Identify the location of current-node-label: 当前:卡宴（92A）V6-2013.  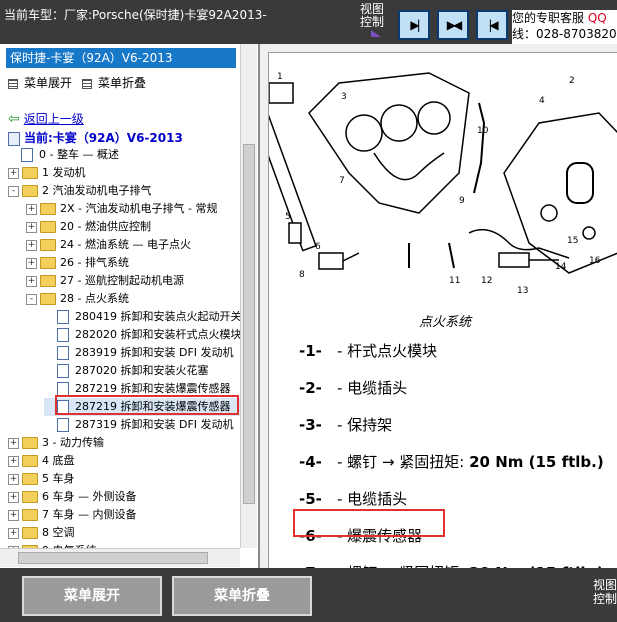
(103, 138).